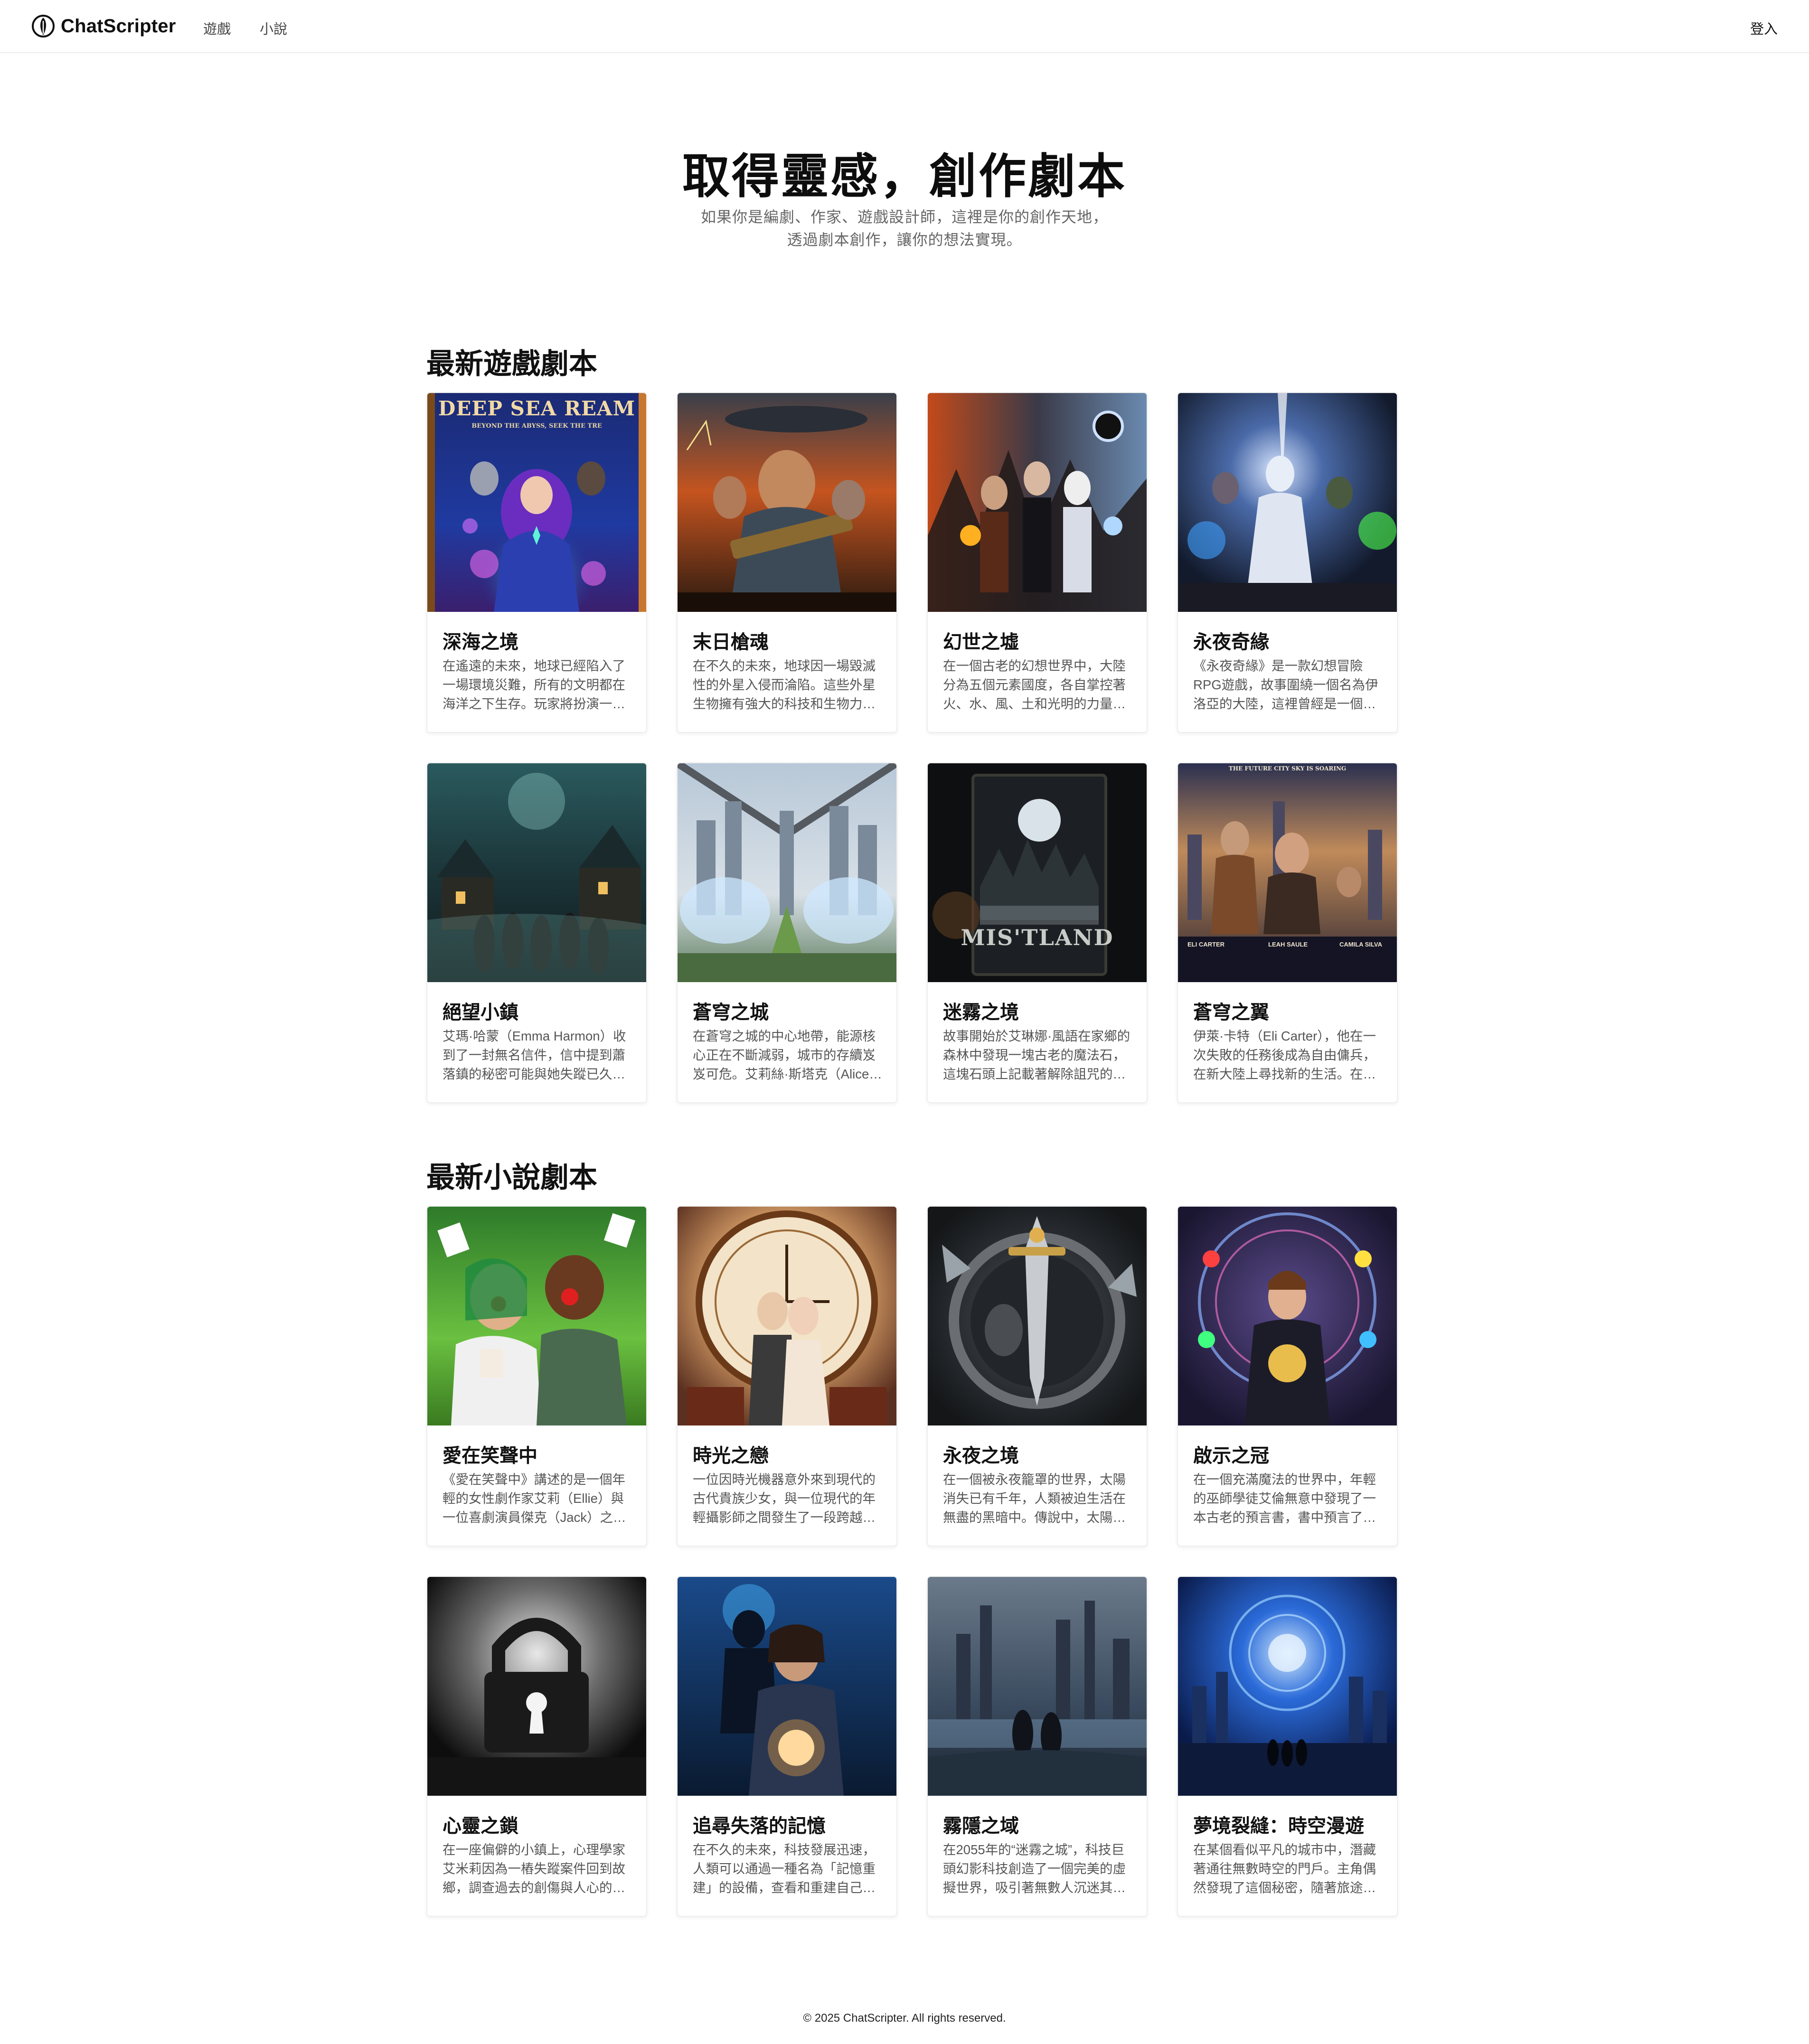 The height and width of the screenshot is (2044, 1809). I want to click on card-title: 蒼穹之翼, so click(1231, 1013).